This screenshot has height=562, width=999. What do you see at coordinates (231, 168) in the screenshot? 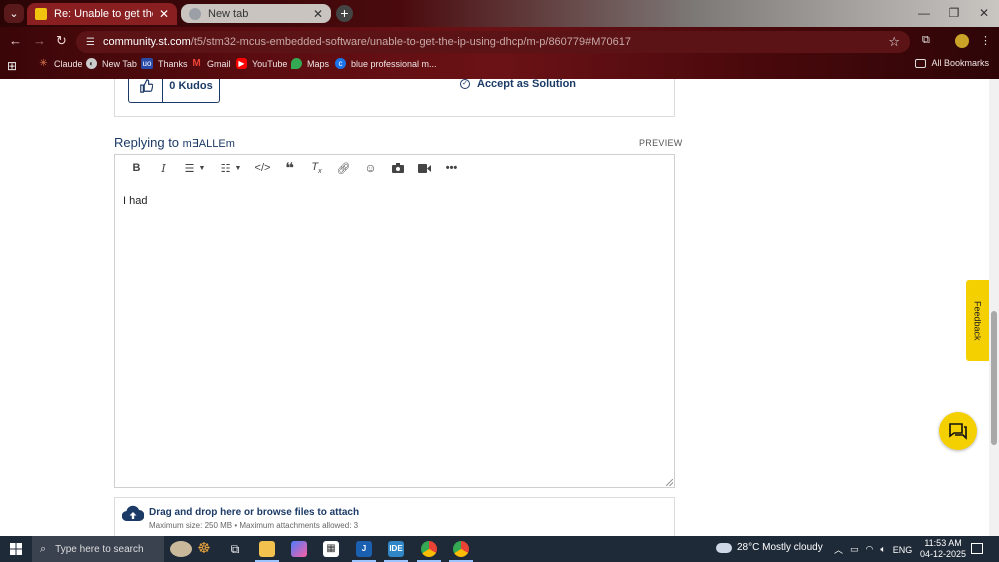
I see `numbered-list-button: ☷ ▼` at bounding box center [231, 168].